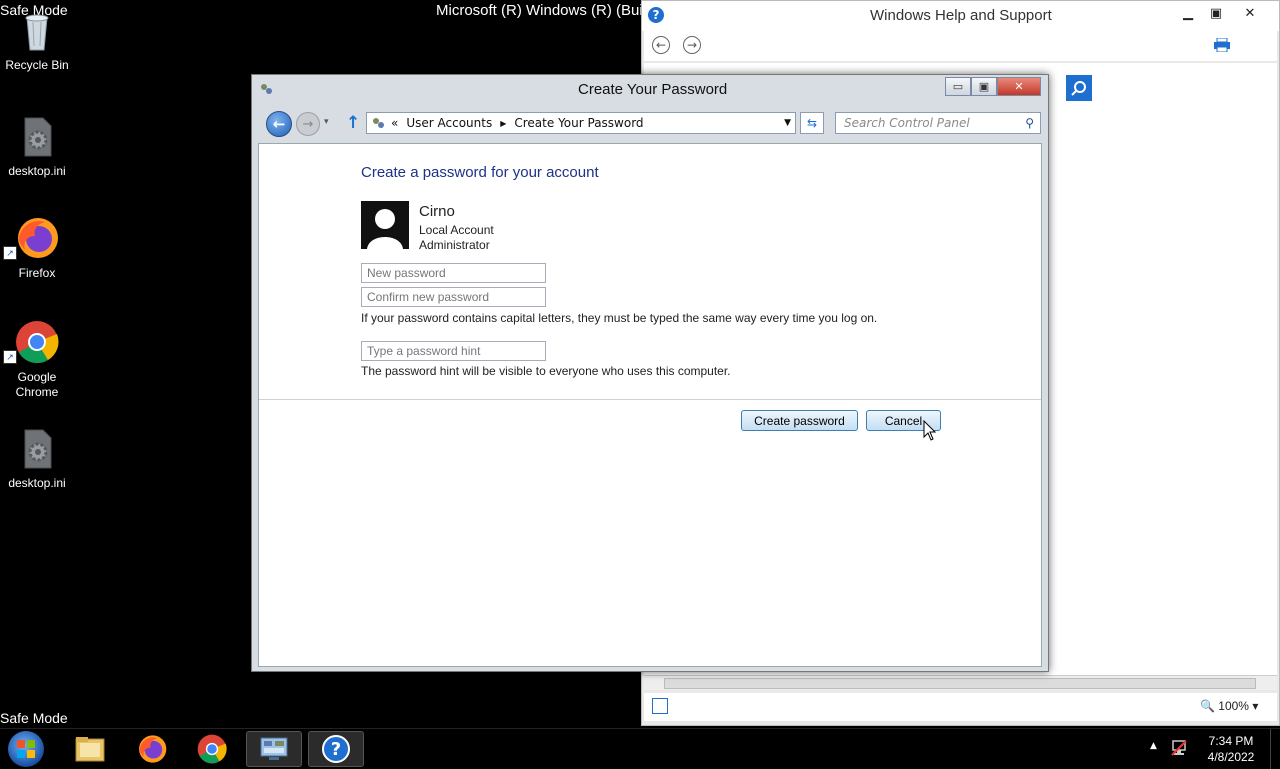 This screenshot has height=769, width=1280. I want to click on help-search-button, so click(1079, 88).